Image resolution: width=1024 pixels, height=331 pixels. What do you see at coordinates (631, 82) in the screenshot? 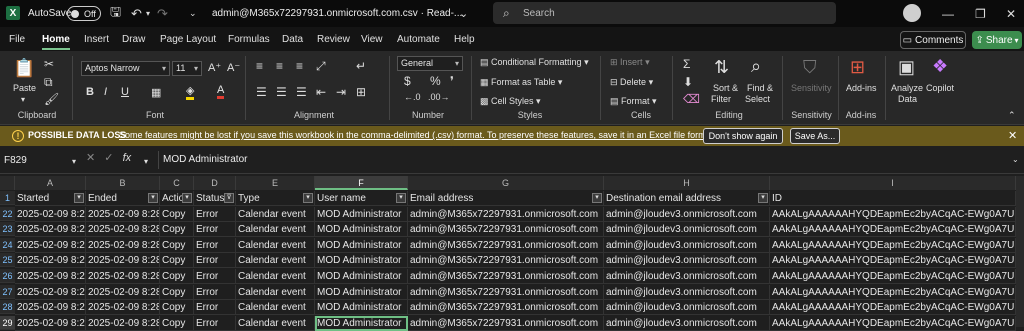
I see `delete-cells-button: ⊟ Delete ▾` at bounding box center [631, 82].